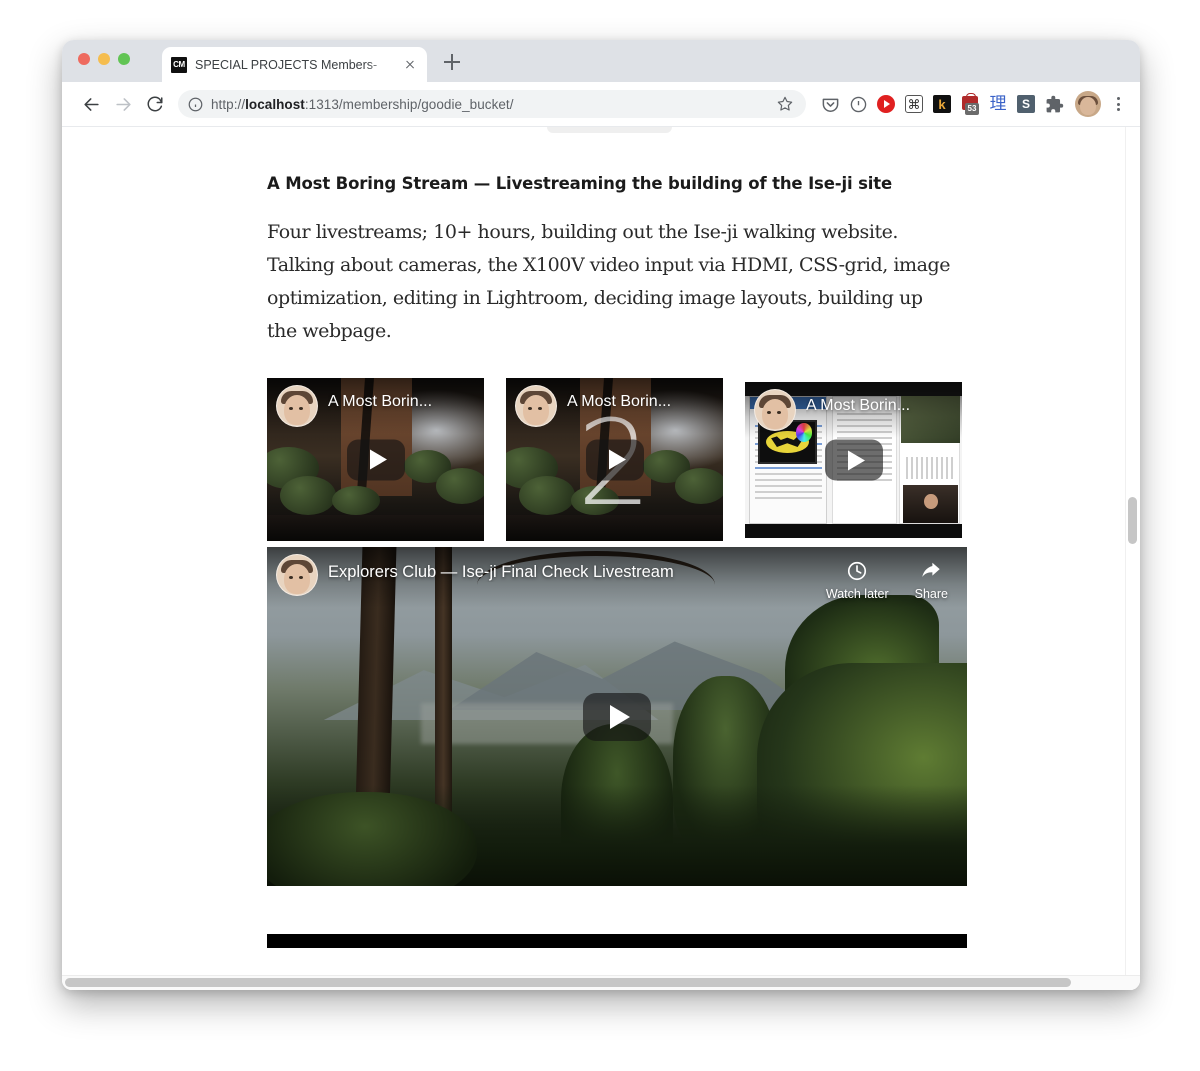 The height and width of the screenshot is (1071, 1200). What do you see at coordinates (914, 104) in the screenshot?
I see `command-key-icon: ⌘` at bounding box center [914, 104].